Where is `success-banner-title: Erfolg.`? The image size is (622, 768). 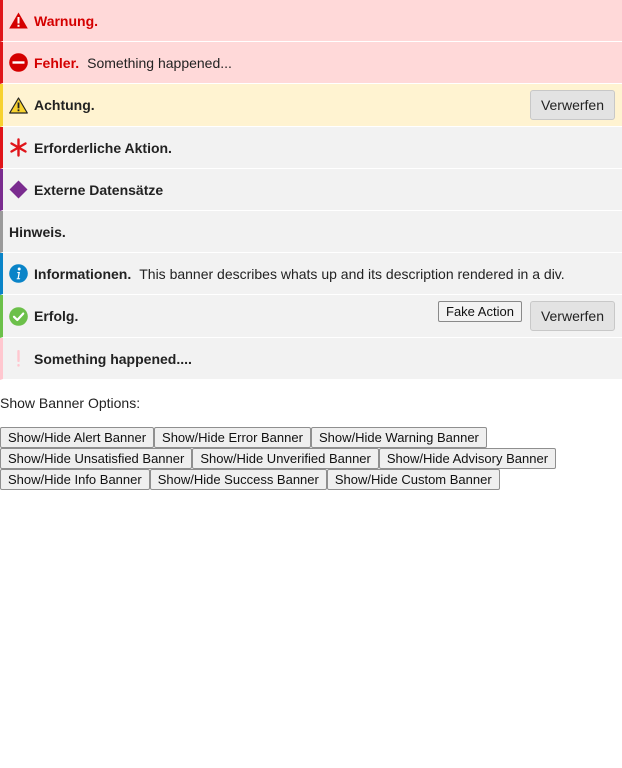
success-banner-title: Erfolg. is located at coordinates (56, 316).